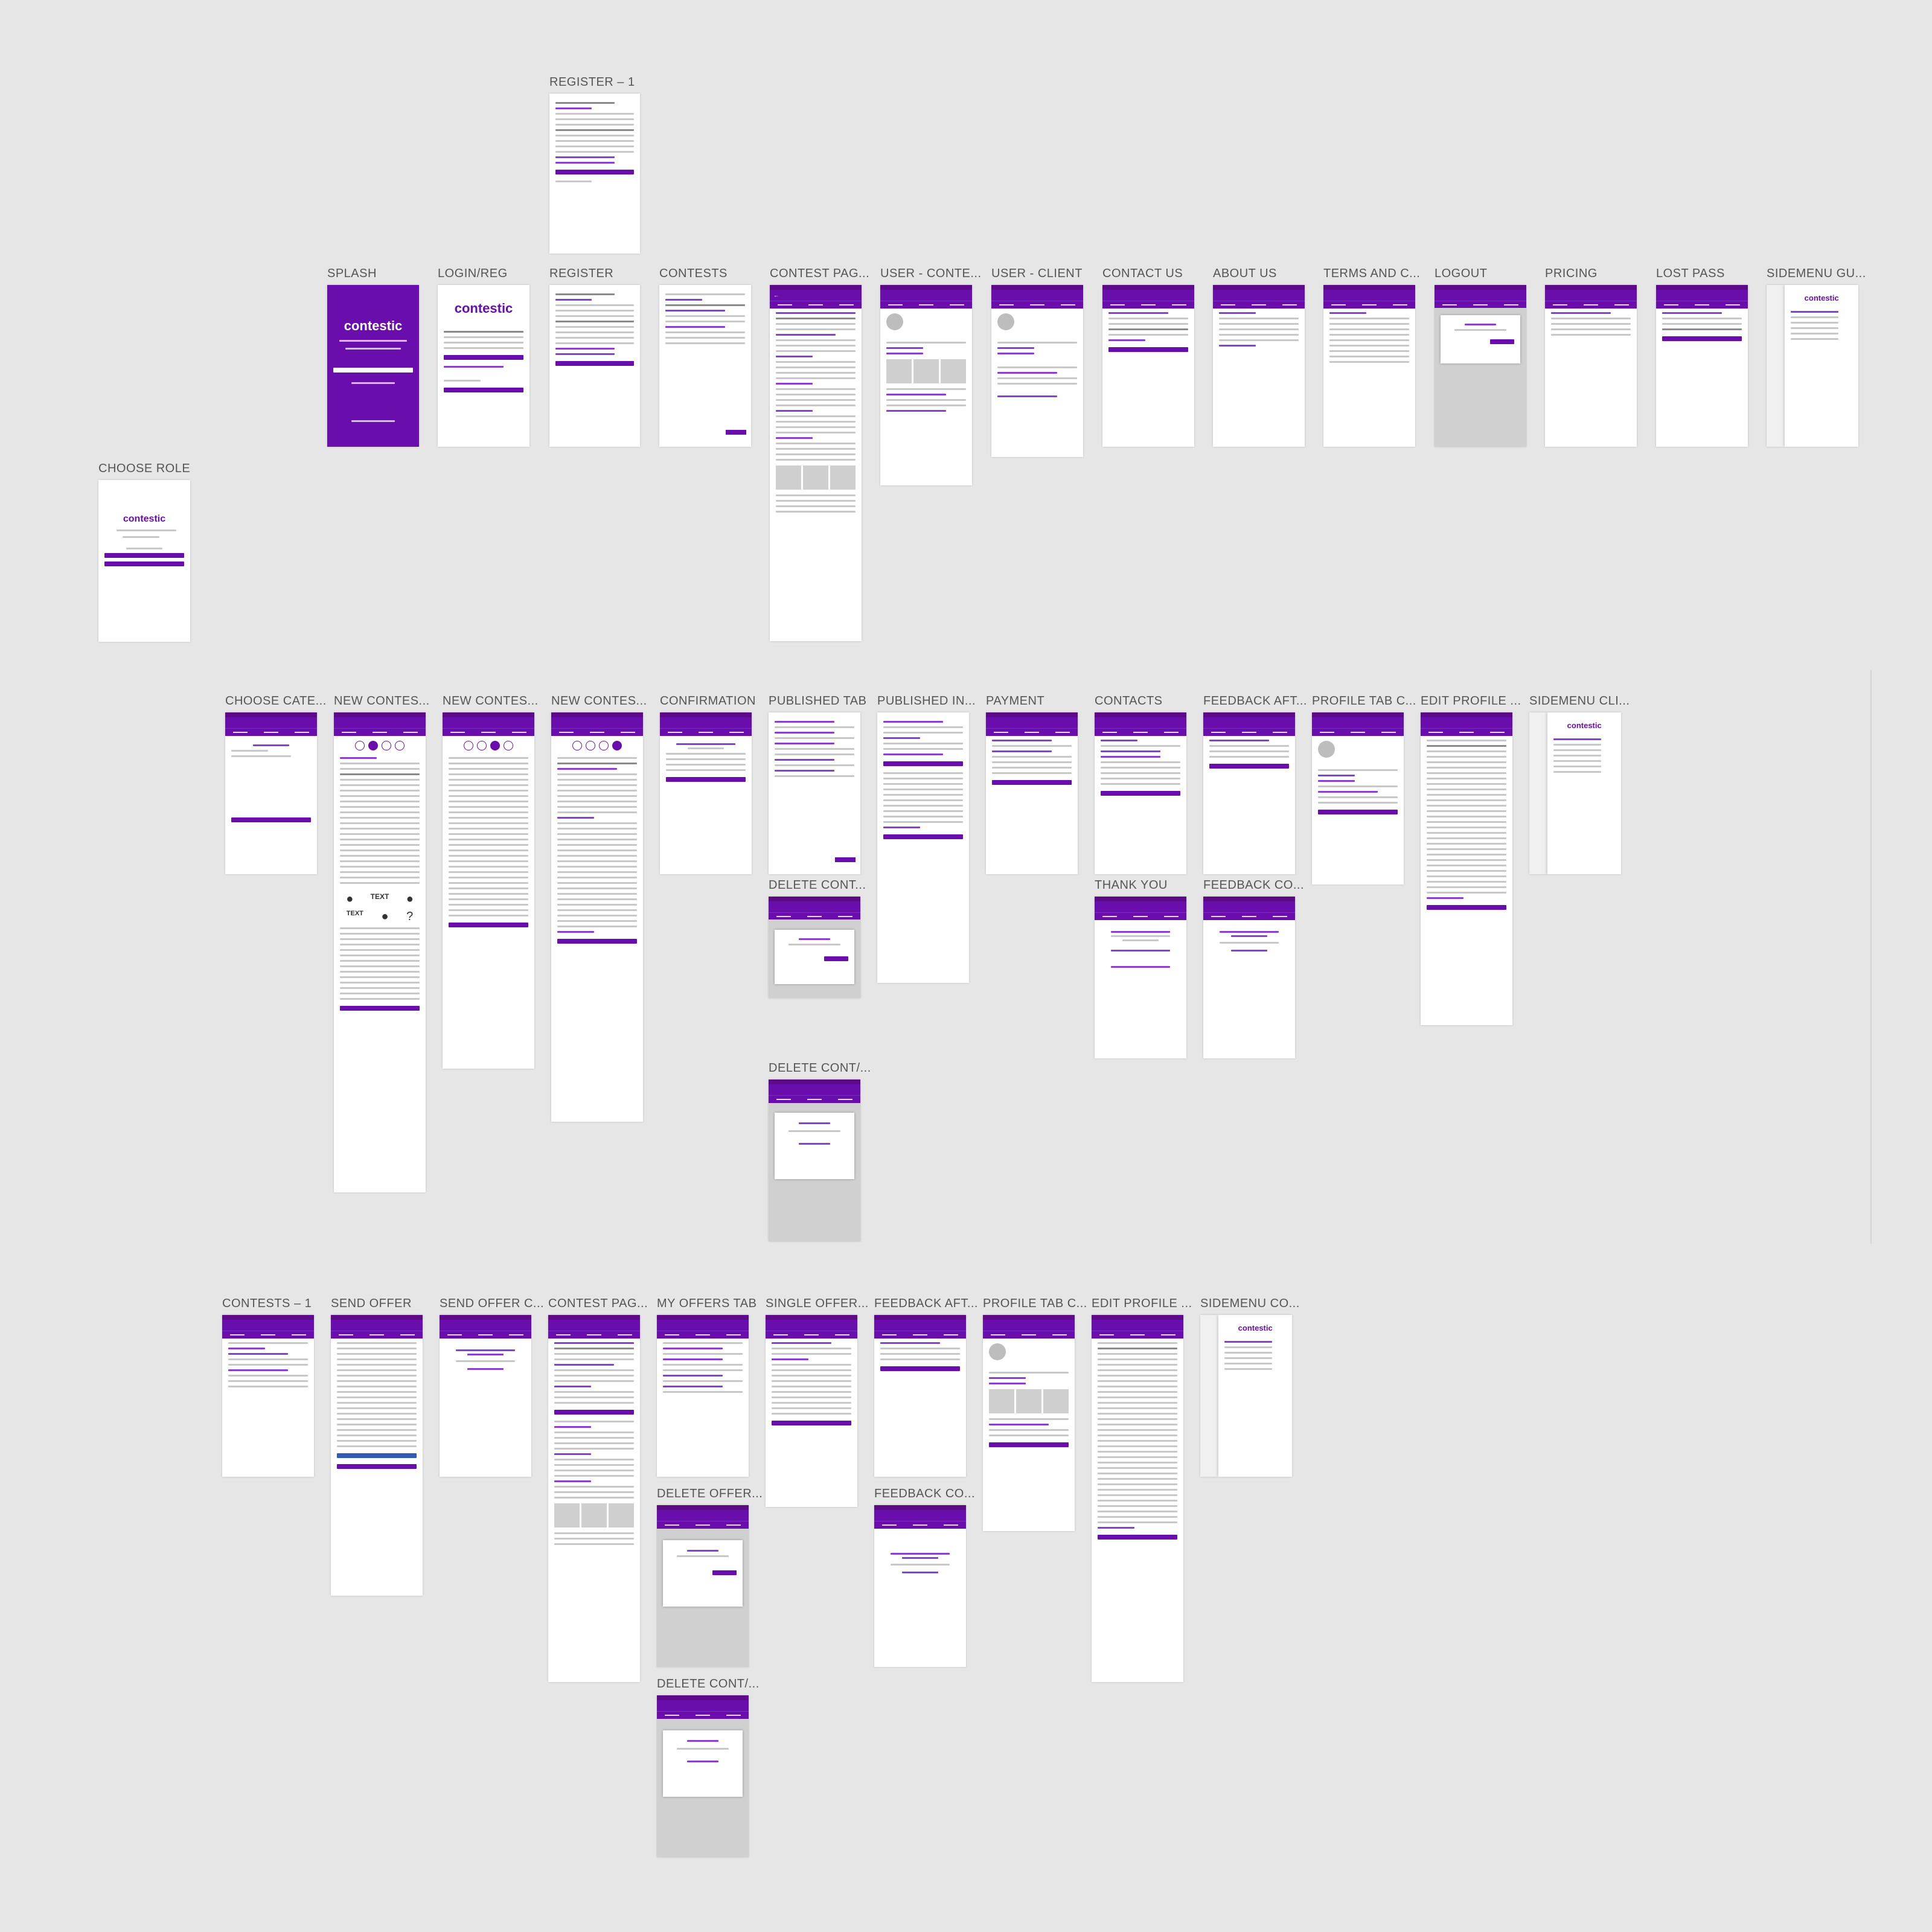  What do you see at coordinates (703, 1764) in the screenshot?
I see `done-dialog` at bounding box center [703, 1764].